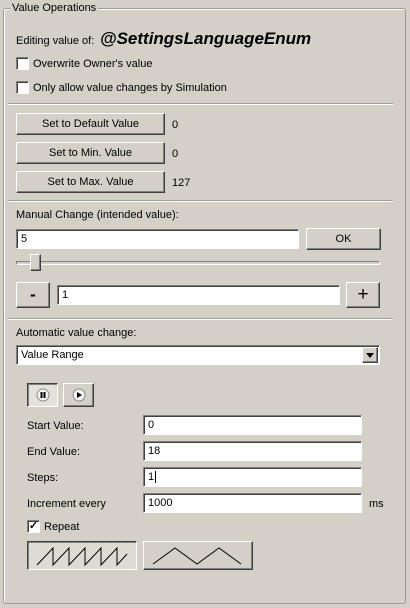  I want to click on manual-value-input: 5, so click(157, 239).